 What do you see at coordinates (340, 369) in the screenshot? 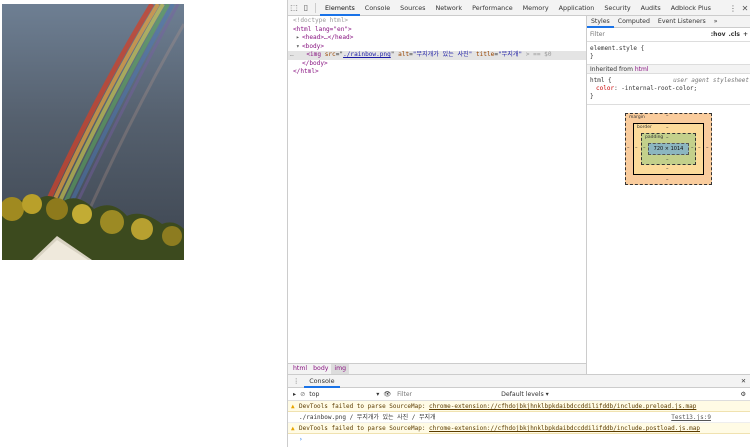
I see `breadcrumb-img: img` at bounding box center [340, 369].